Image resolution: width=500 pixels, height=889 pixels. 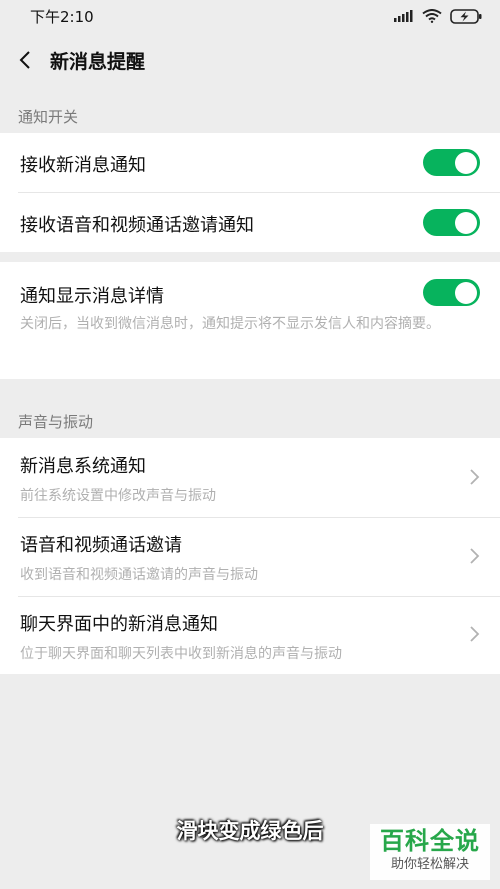 I want to click on setting-title: 聊天界面中的新消息通知, so click(x=119, y=624).